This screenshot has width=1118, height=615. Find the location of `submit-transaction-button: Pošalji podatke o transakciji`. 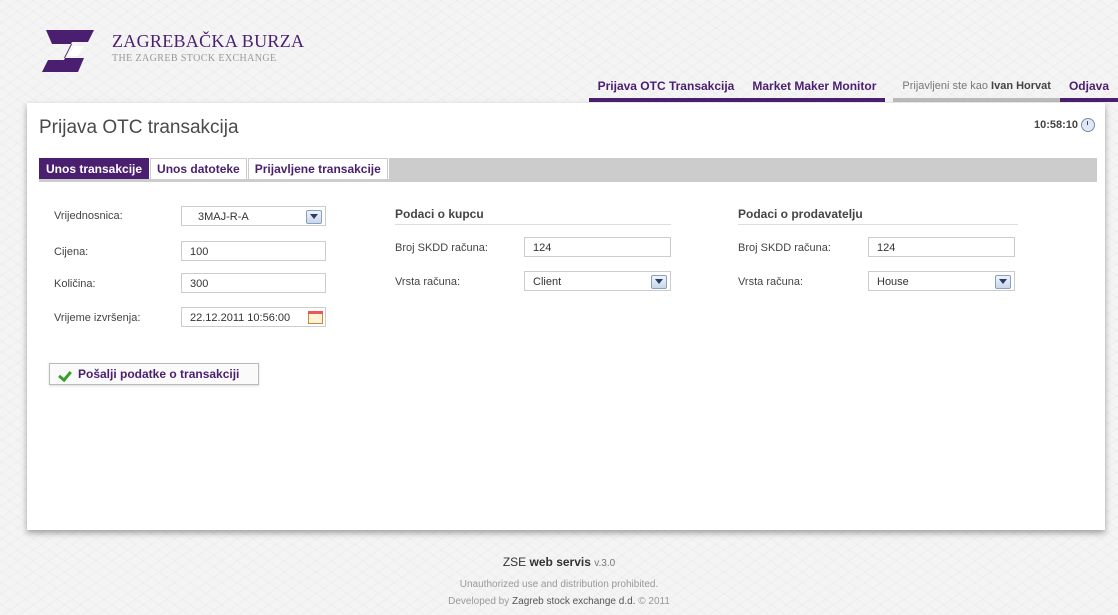

submit-transaction-button: Pošalji podatke o transakciji is located at coordinates (154, 374).